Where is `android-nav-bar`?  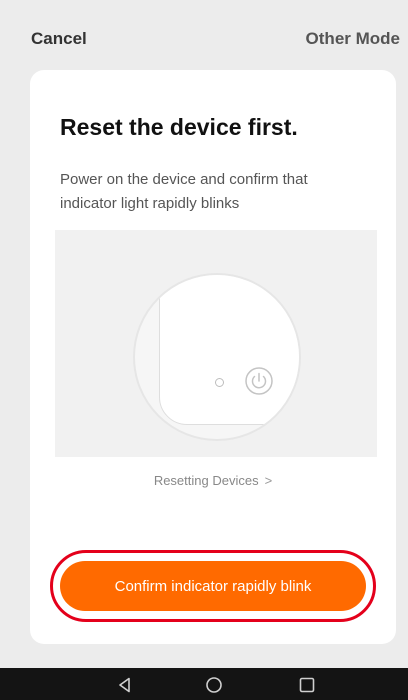 android-nav-bar is located at coordinates (204, 684).